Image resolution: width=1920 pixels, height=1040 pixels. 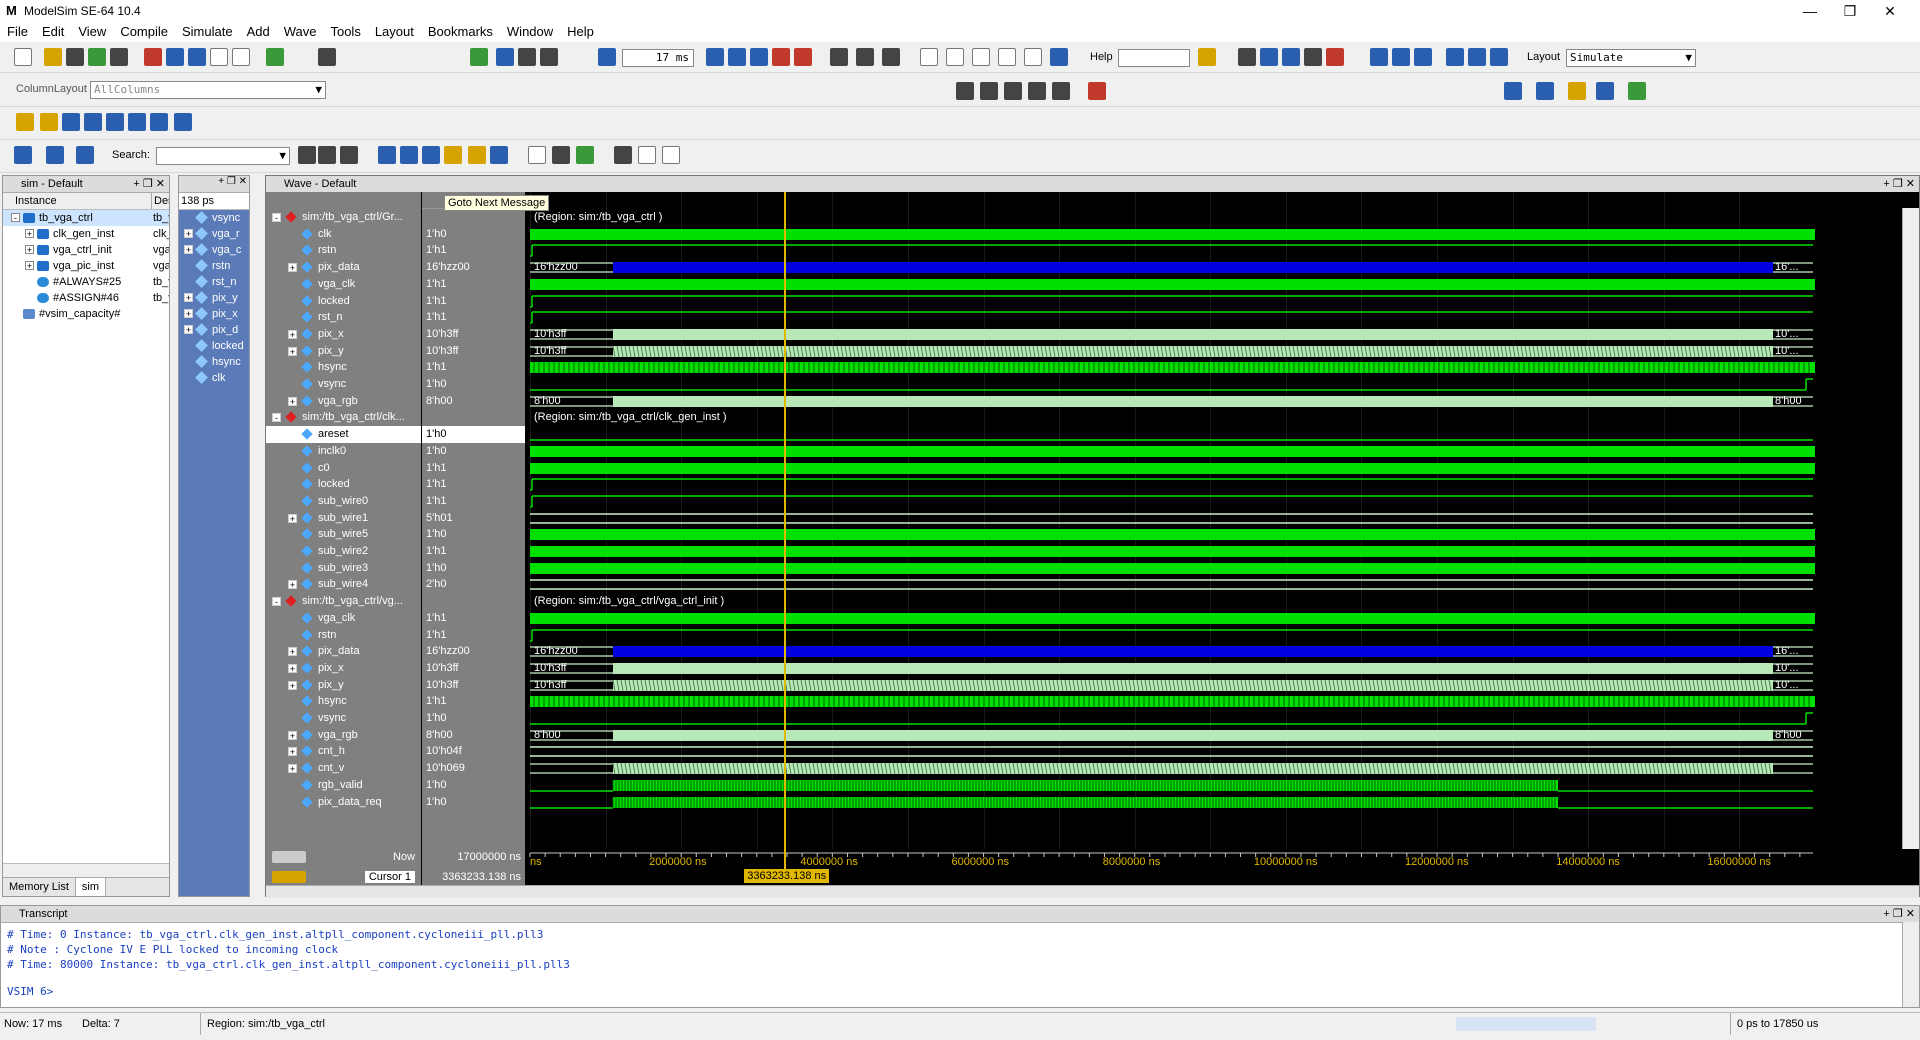 I want to click on go-back-icon, so click(x=527, y=57).